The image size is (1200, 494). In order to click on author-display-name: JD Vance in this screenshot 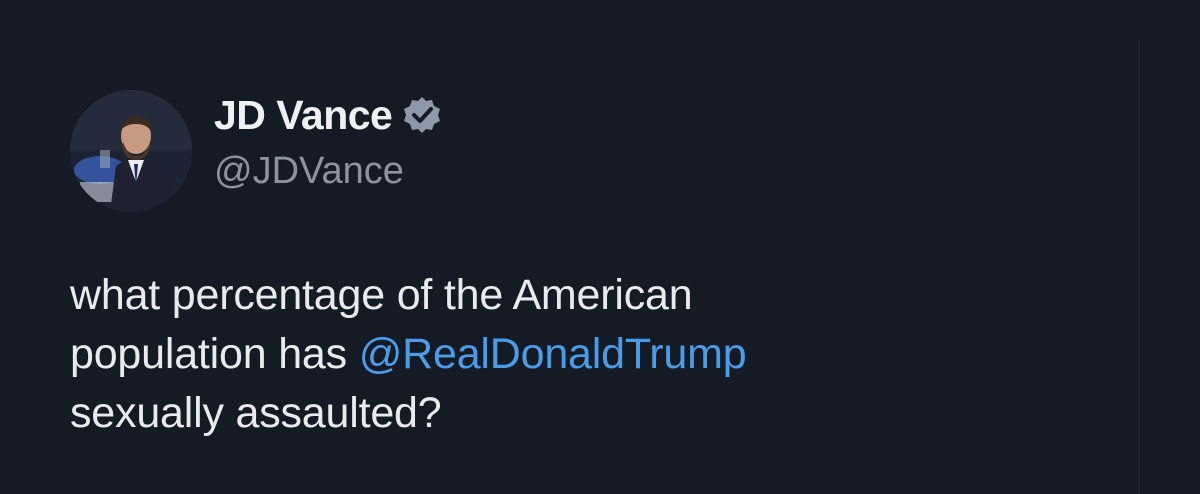, I will do `click(303, 115)`.